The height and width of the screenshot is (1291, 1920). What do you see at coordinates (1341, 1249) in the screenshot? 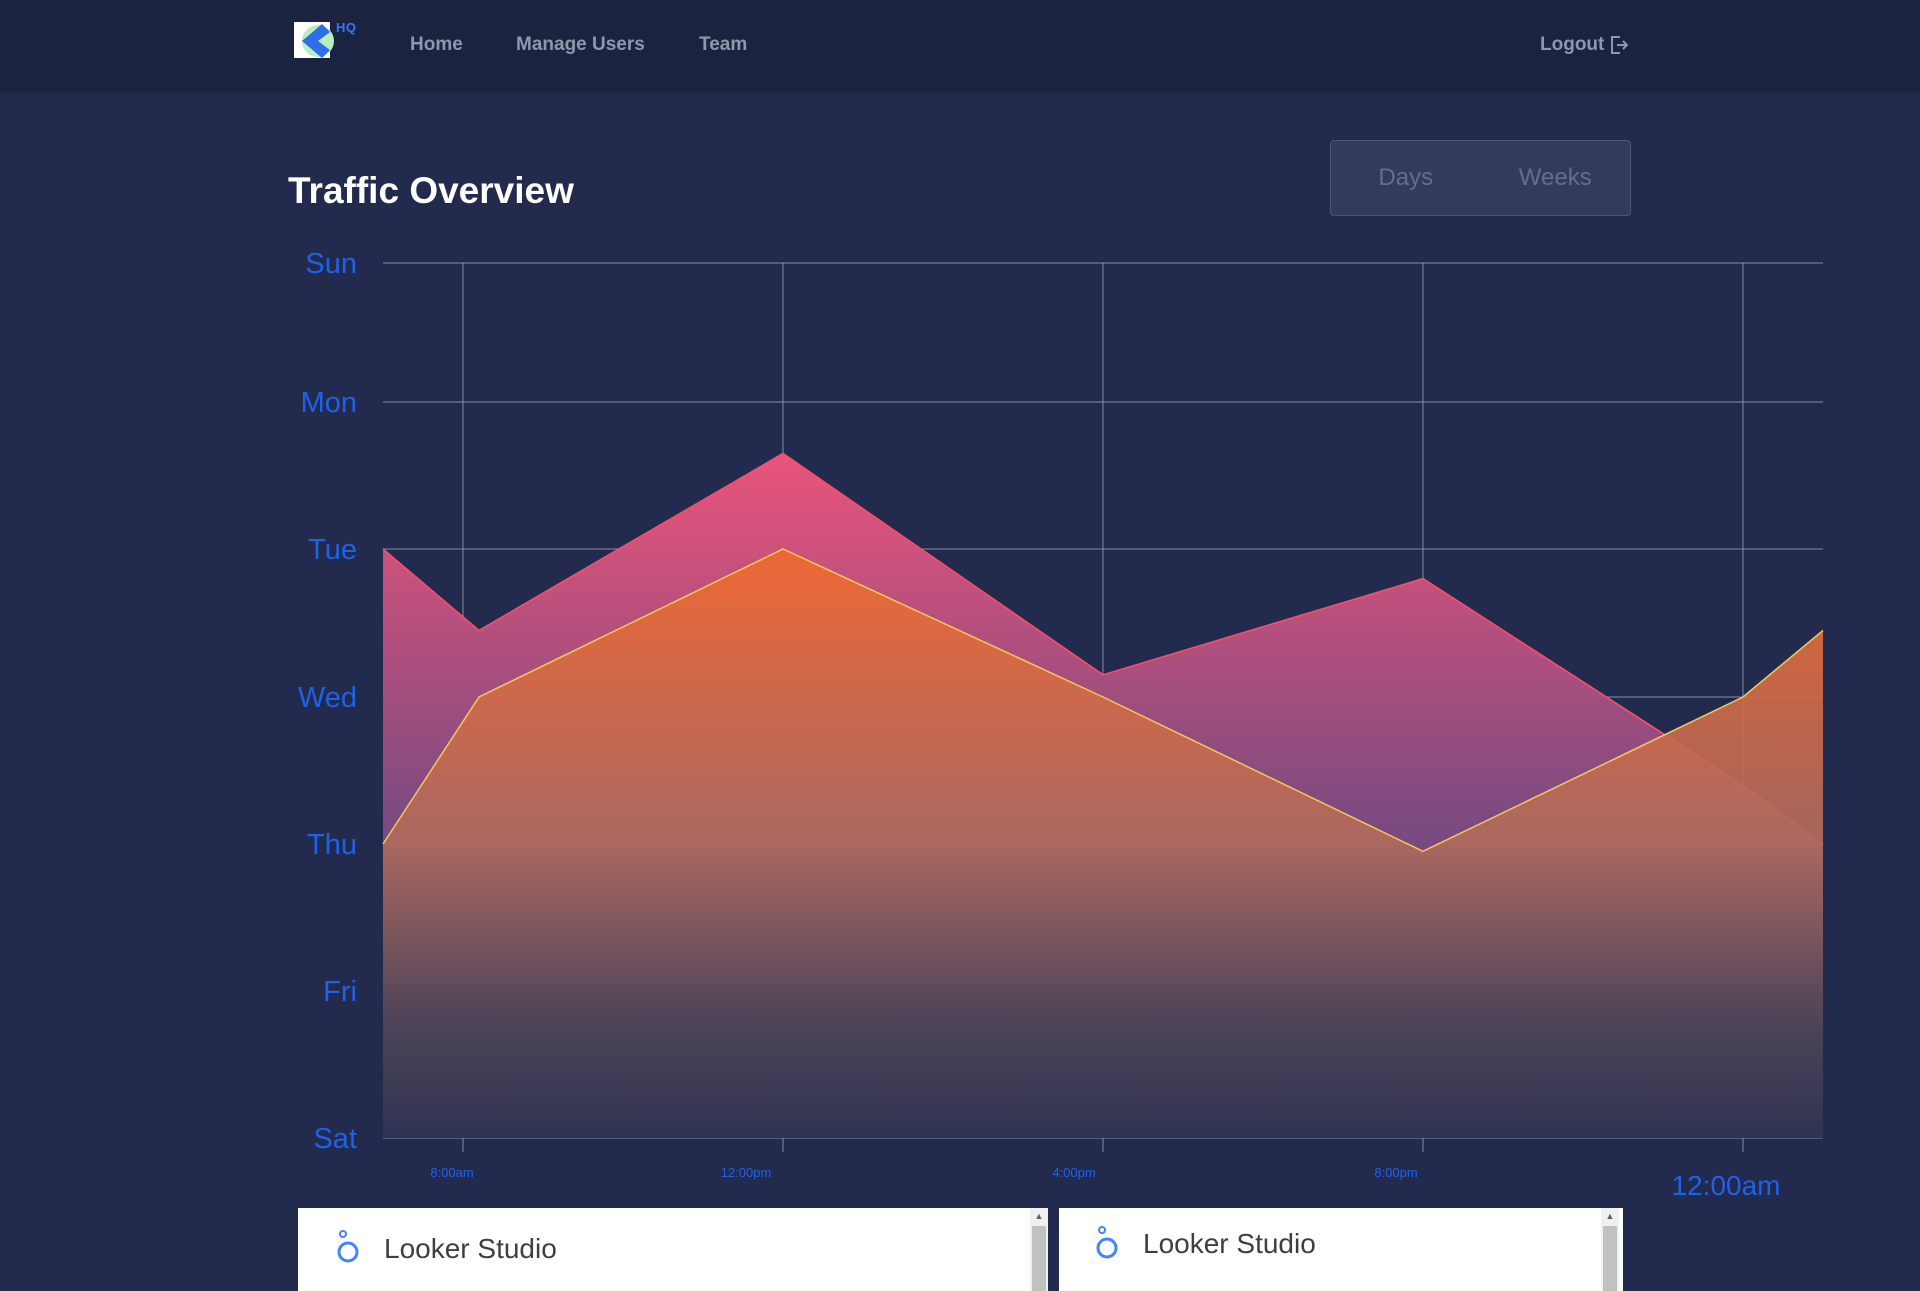
I see `looker-studio-embed-2: Looker Studio ▲` at bounding box center [1341, 1249].